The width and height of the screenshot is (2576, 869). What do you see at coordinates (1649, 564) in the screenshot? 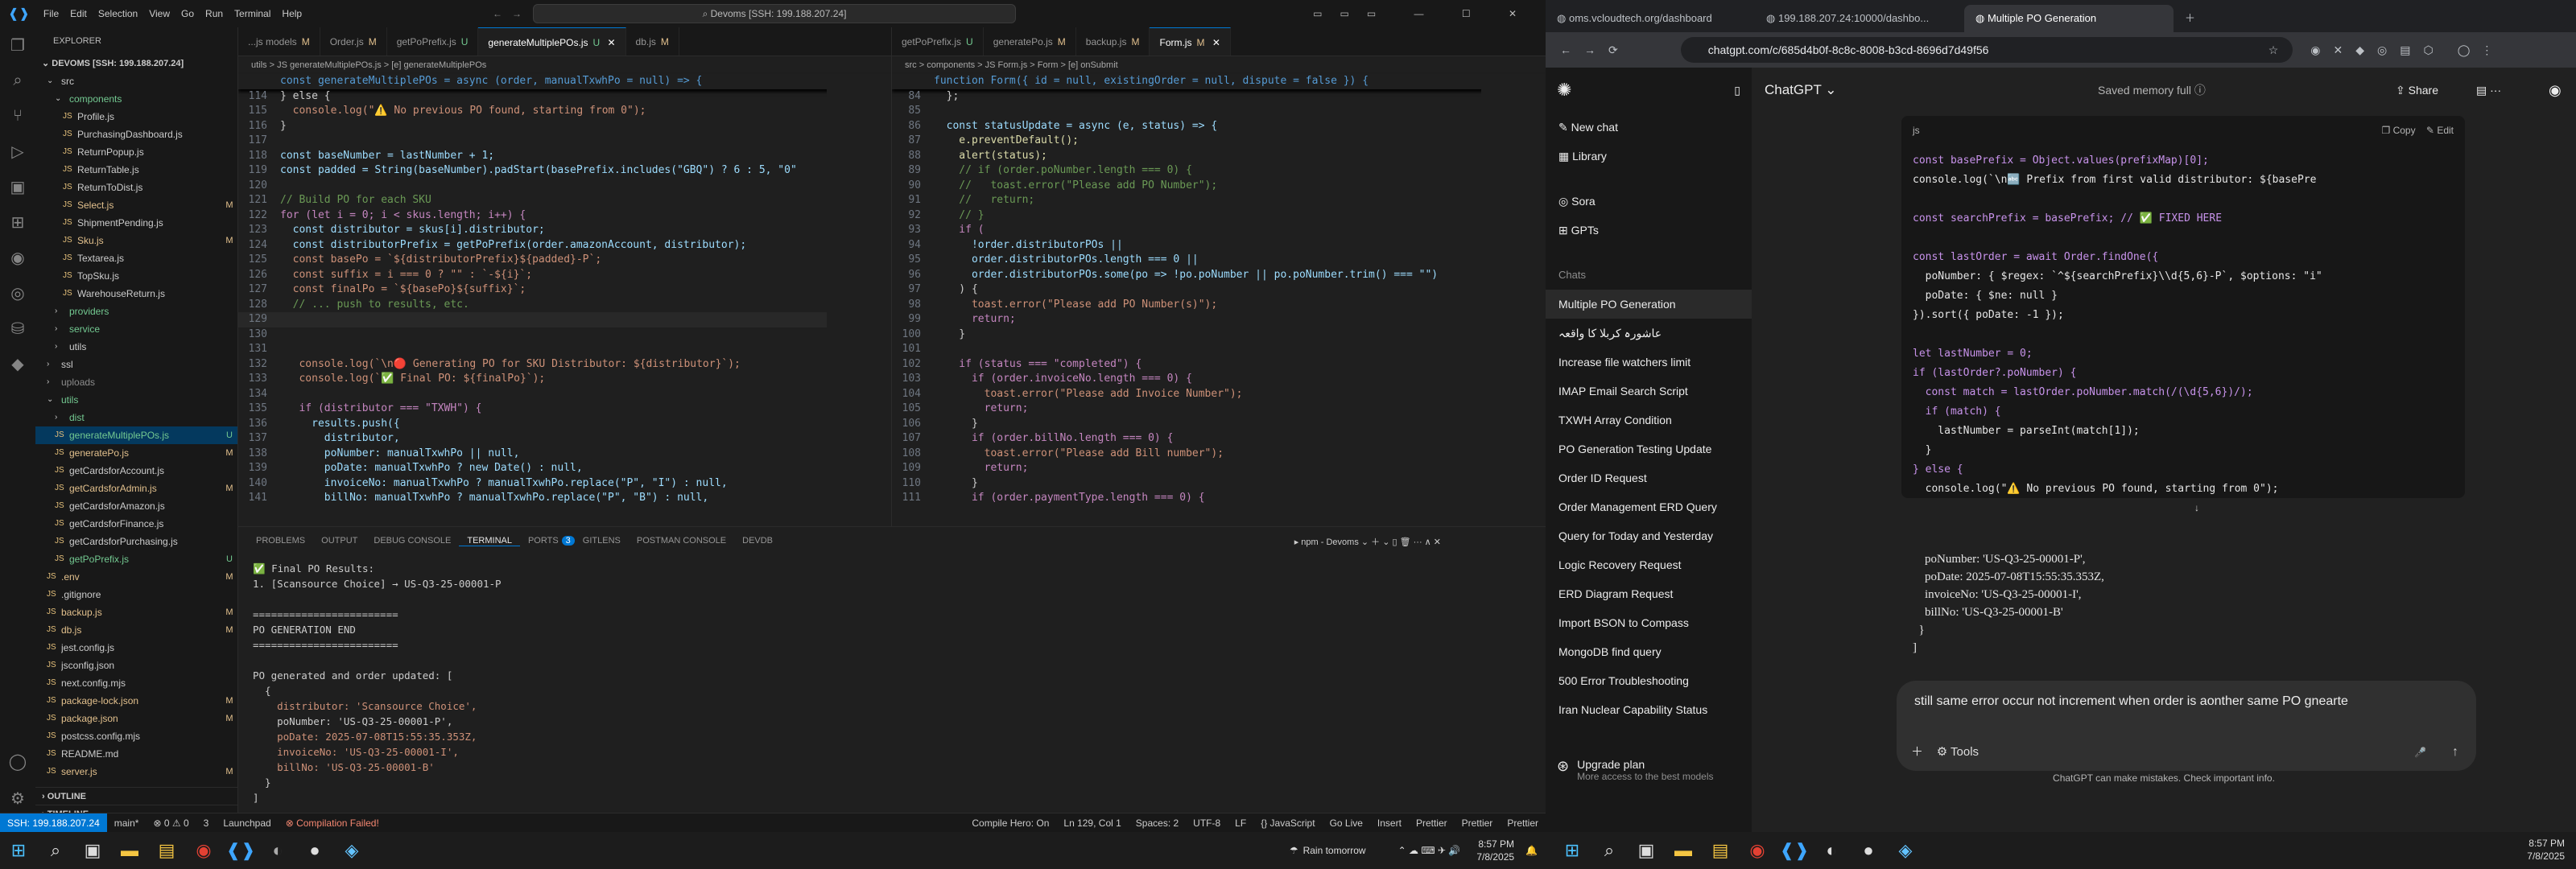
I see `chat-history-item: Logic Recovery Request` at bounding box center [1649, 564].